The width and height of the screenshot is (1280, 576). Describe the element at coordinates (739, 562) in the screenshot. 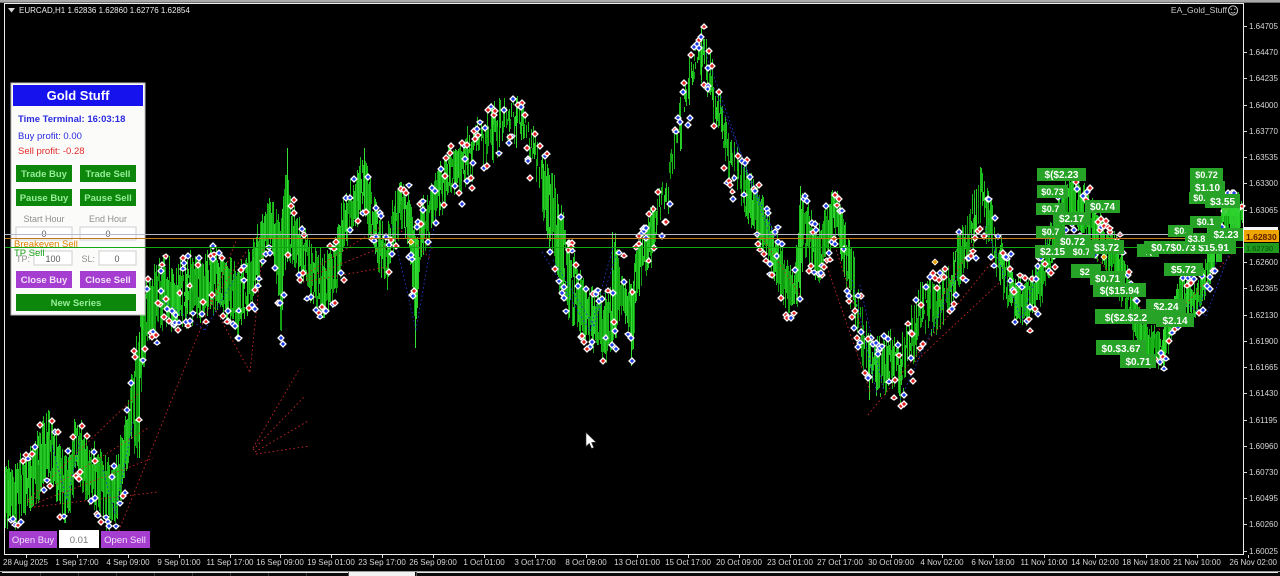

I see `svg-text: 20 Oct 09:00` at that location.